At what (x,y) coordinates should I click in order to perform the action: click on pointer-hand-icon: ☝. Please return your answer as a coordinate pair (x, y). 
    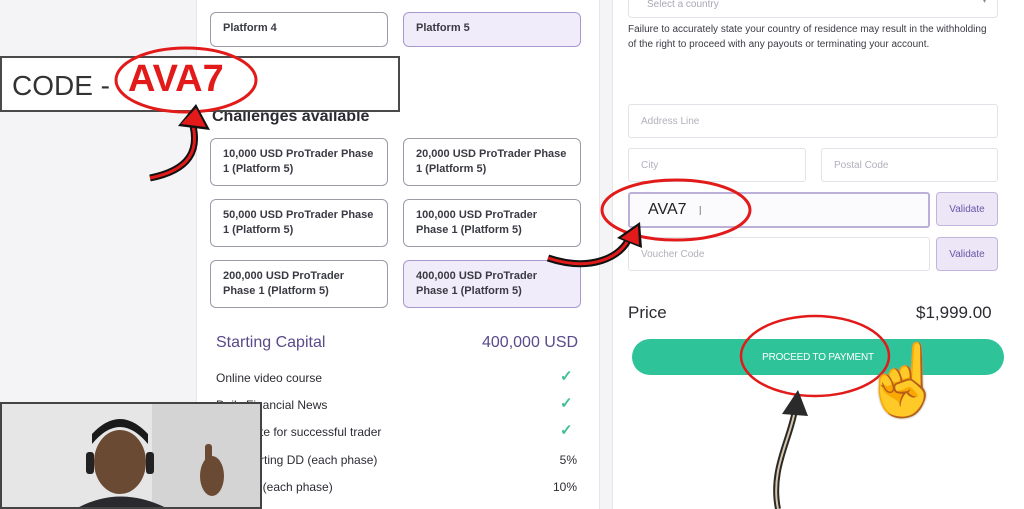
    Looking at the image, I should click on (904, 380).